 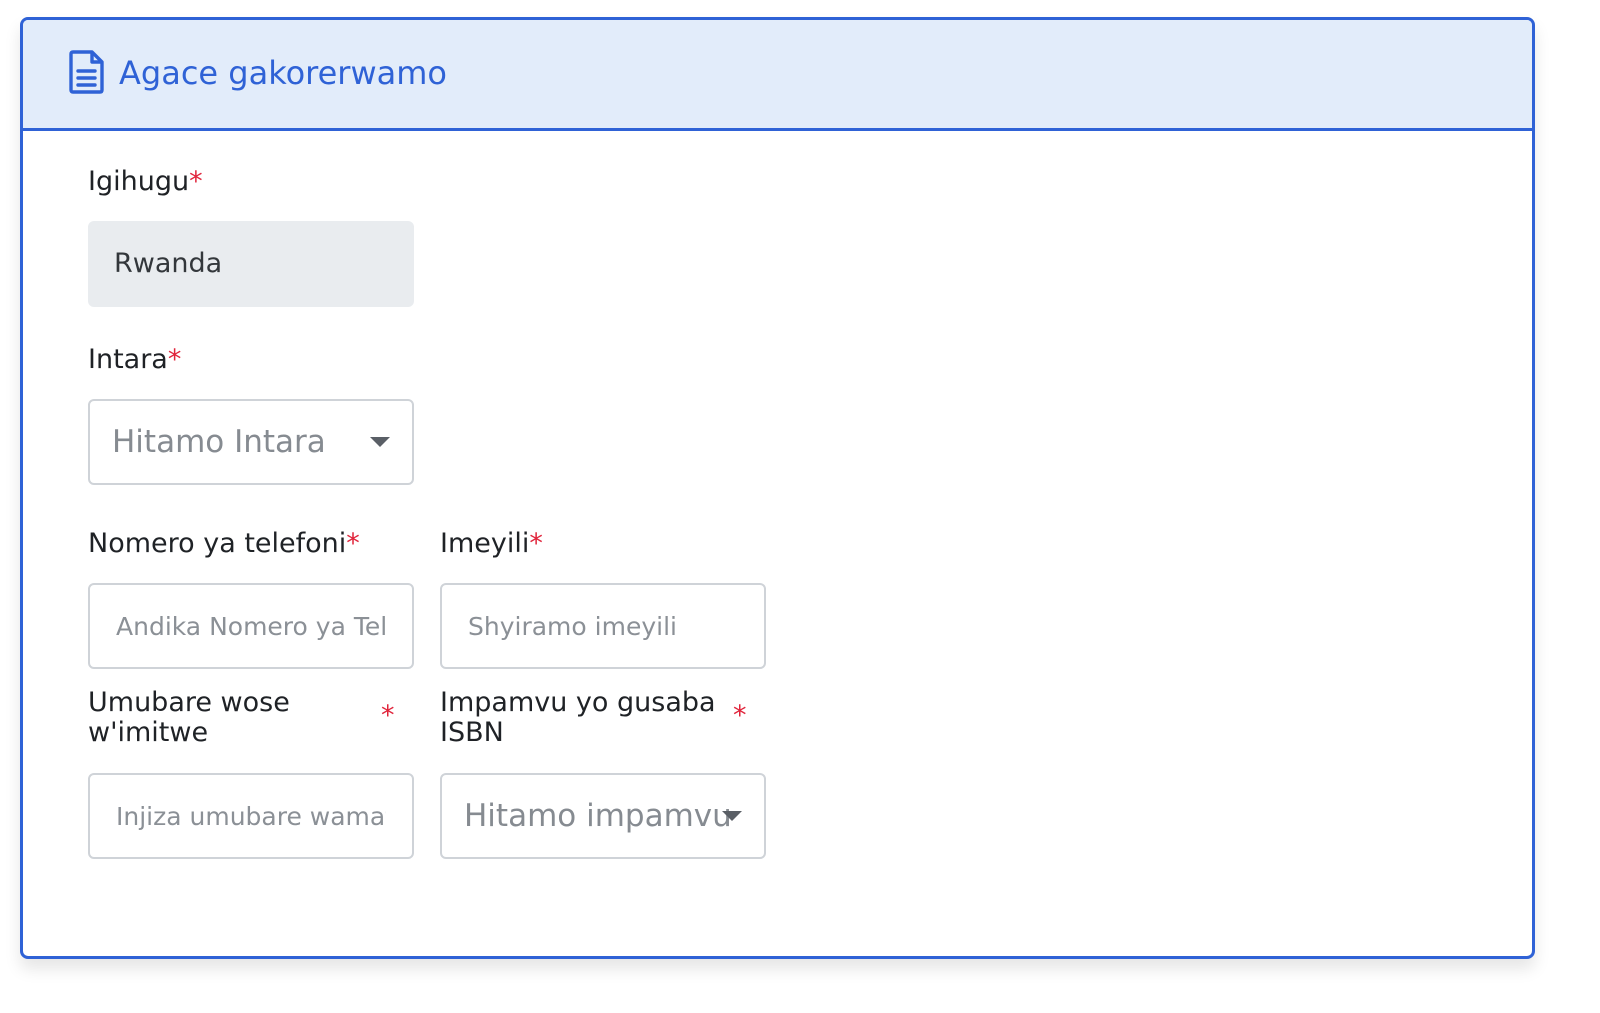 I want to click on phone-label: Nomero ya telefoni*, so click(x=224, y=543).